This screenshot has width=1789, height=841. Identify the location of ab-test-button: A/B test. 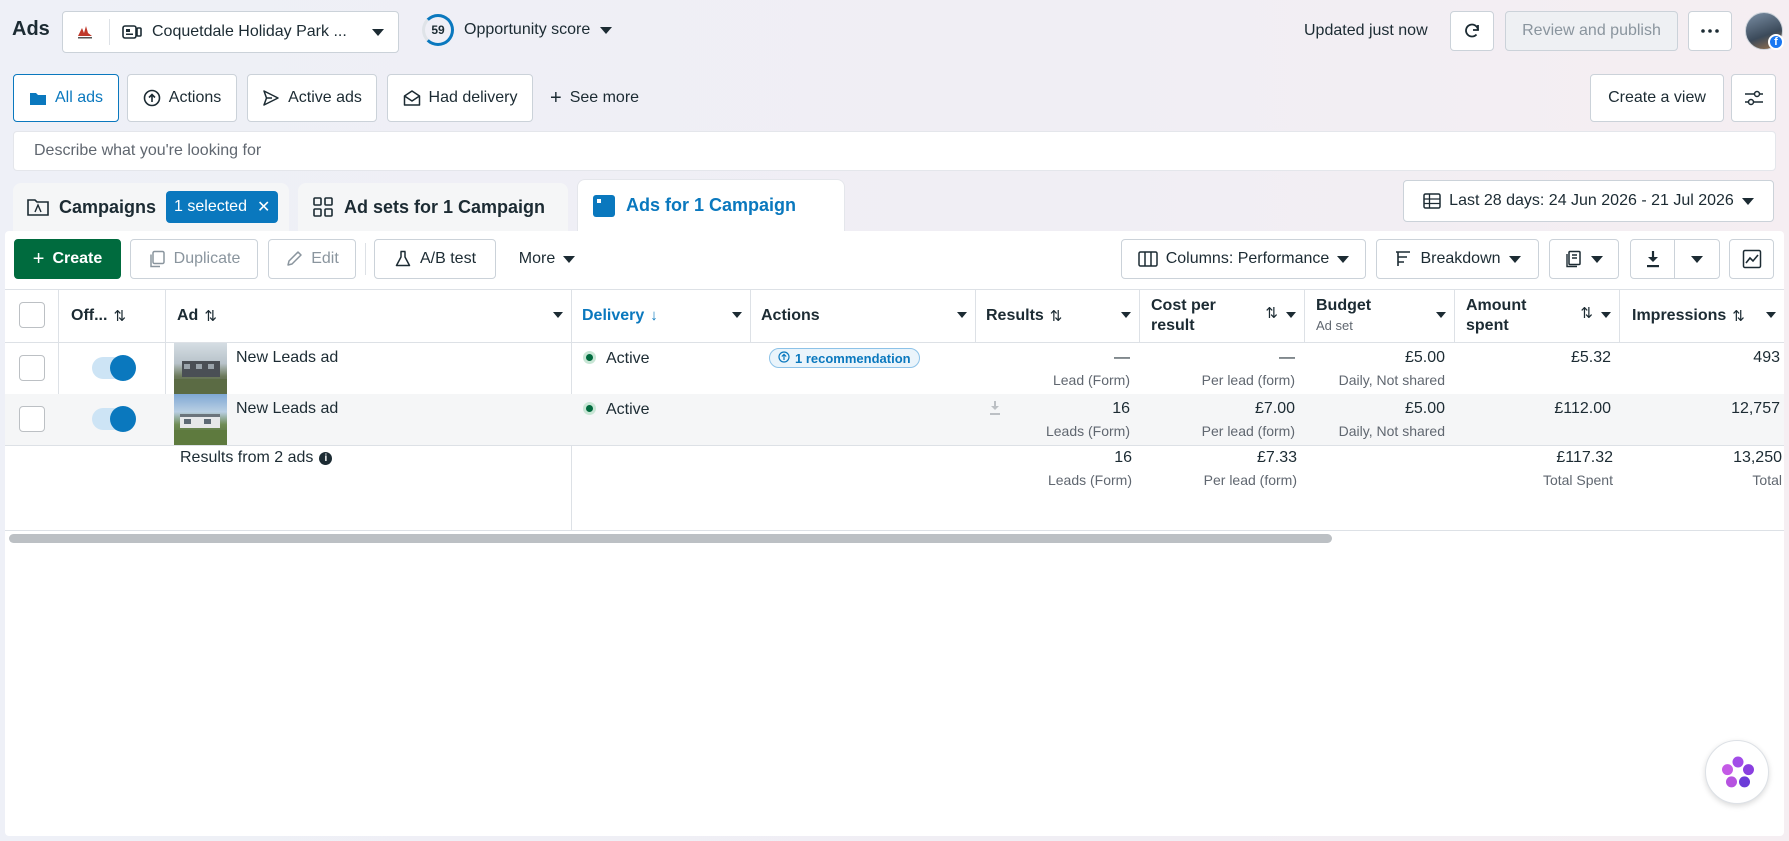
(435, 259).